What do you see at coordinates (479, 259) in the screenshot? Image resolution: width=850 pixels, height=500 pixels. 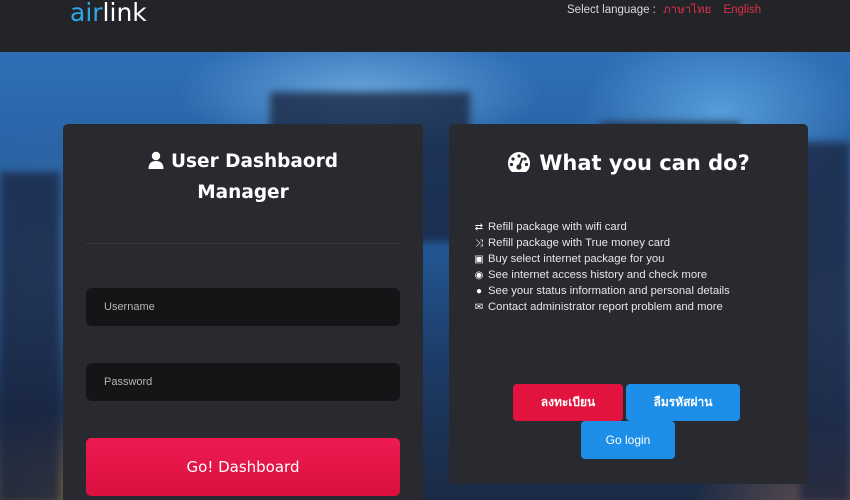 I see `image-icon: ▣` at bounding box center [479, 259].